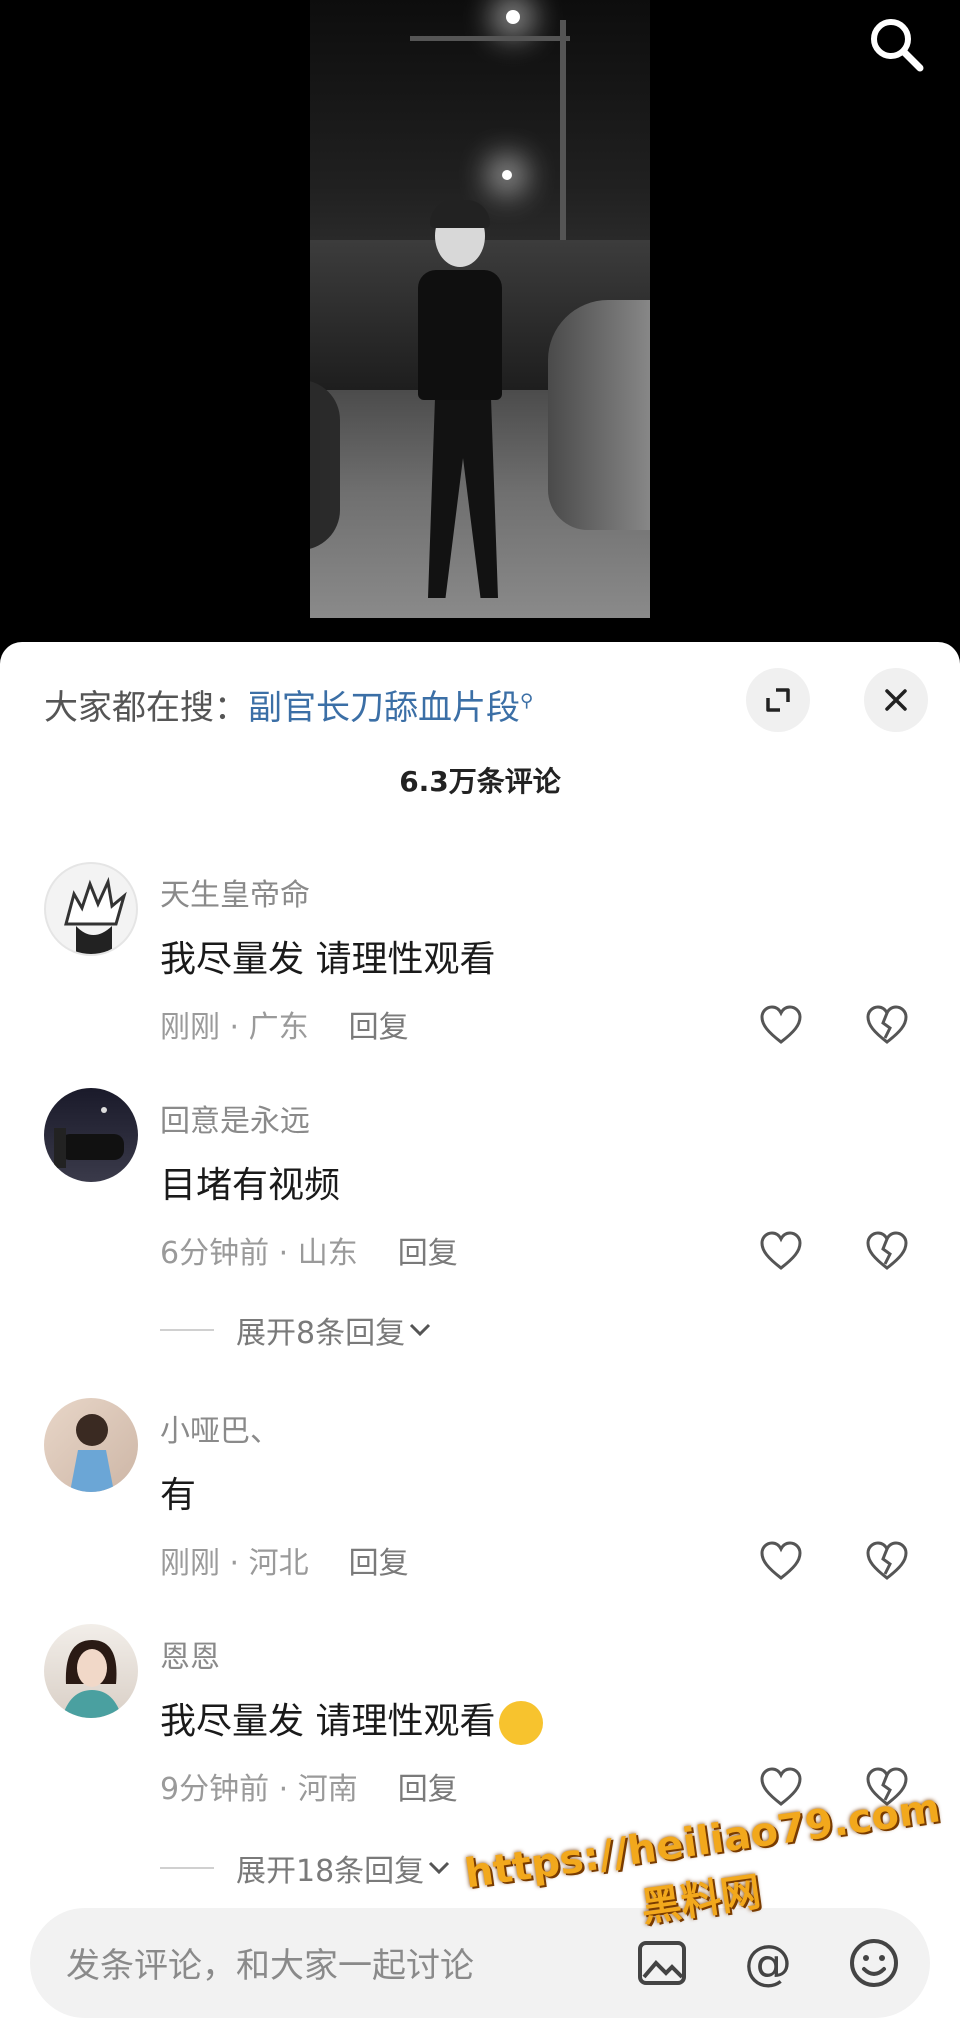 This screenshot has height=2038, width=960. I want to click on comment-meta: 6分钟前 · 山东 回复, so click(309, 1250).